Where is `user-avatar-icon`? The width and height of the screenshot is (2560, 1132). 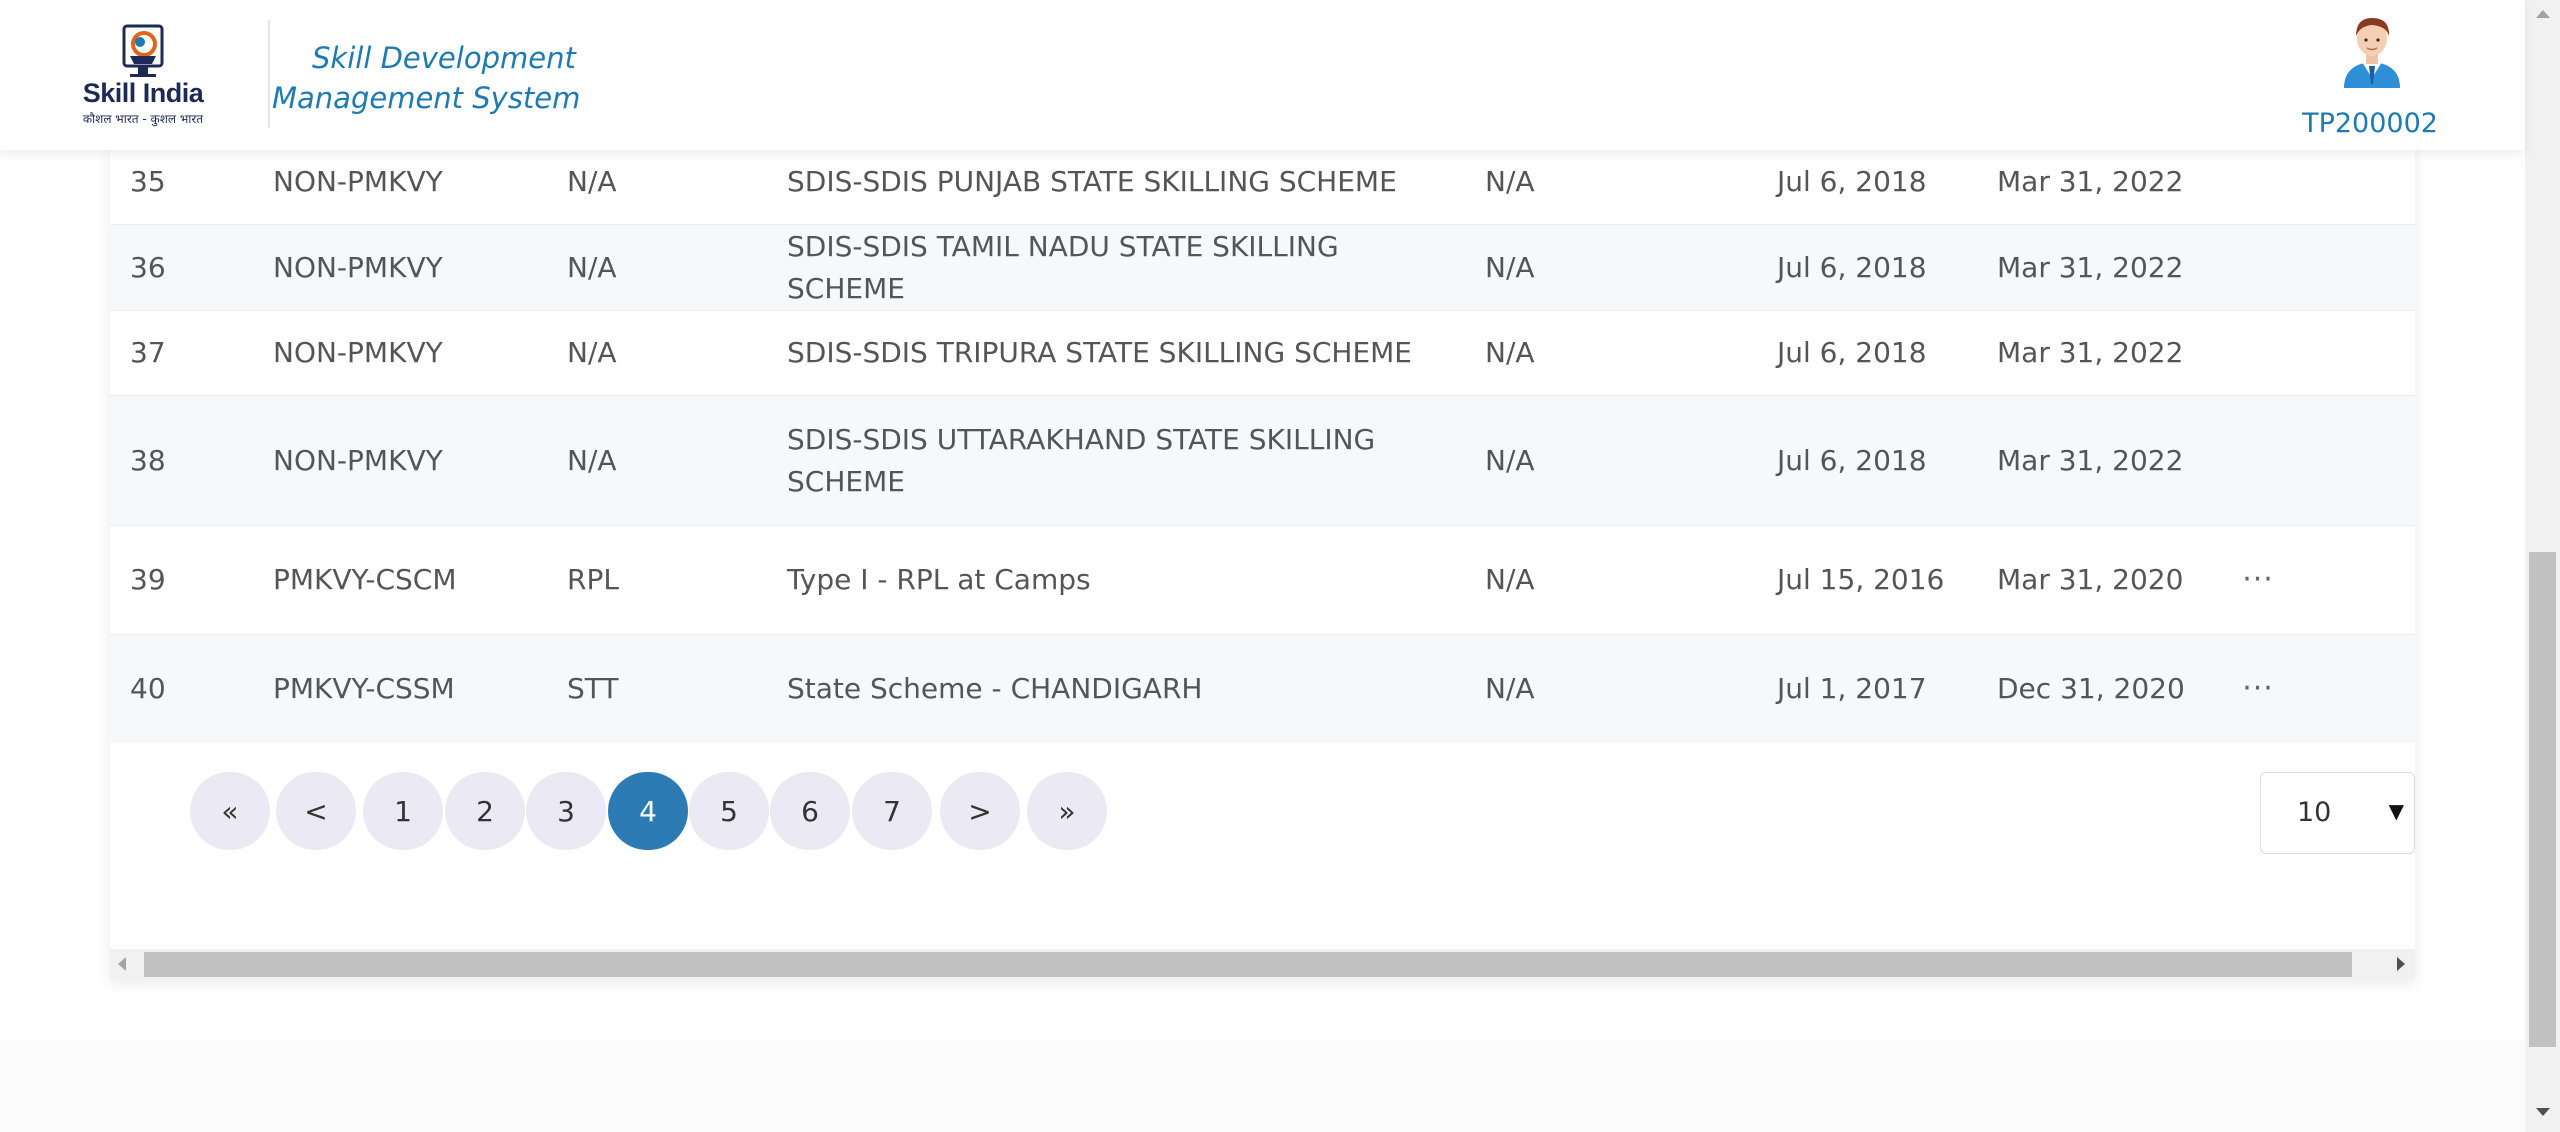
user-avatar-icon is located at coordinates (2372, 53).